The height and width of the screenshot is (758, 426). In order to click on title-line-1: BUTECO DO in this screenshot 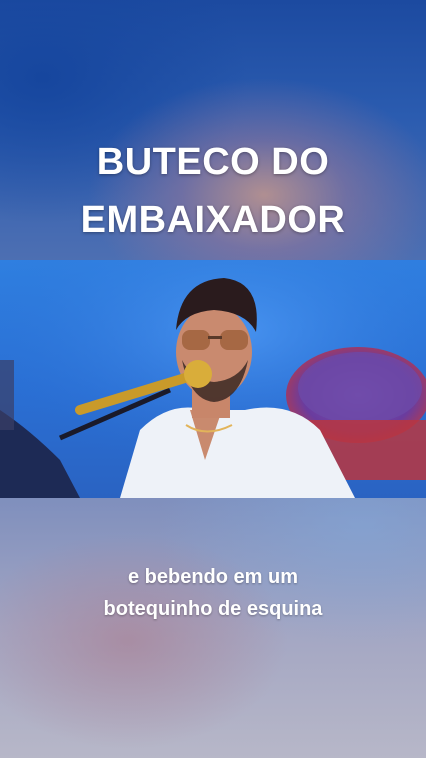, I will do `click(213, 162)`.